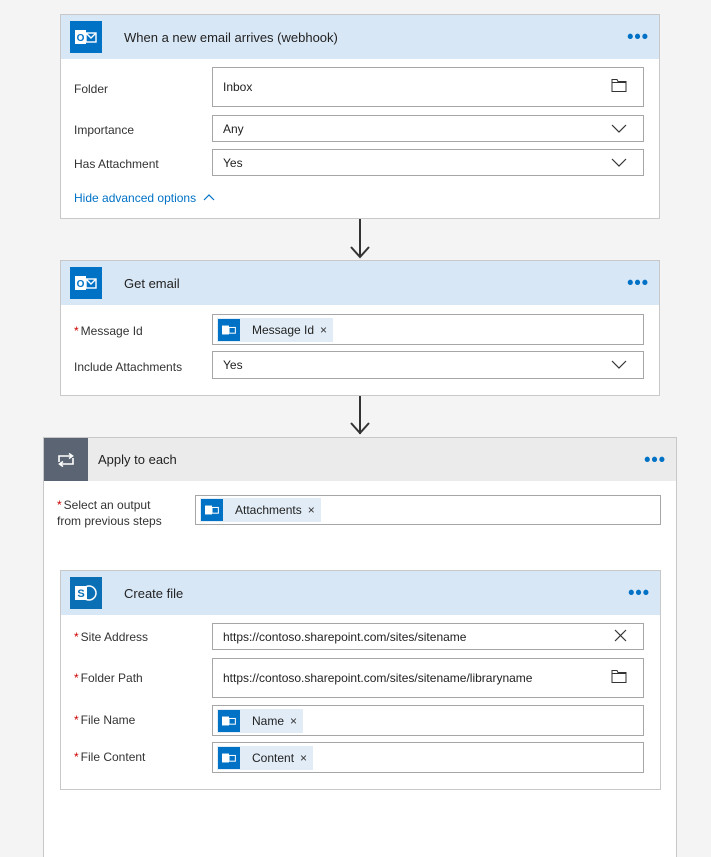 This screenshot has width=711, height=857. What do you see at coordinates (265, 757) in the screenshot?
I see `content-token: Content ×` at bounding box center [265, 757].